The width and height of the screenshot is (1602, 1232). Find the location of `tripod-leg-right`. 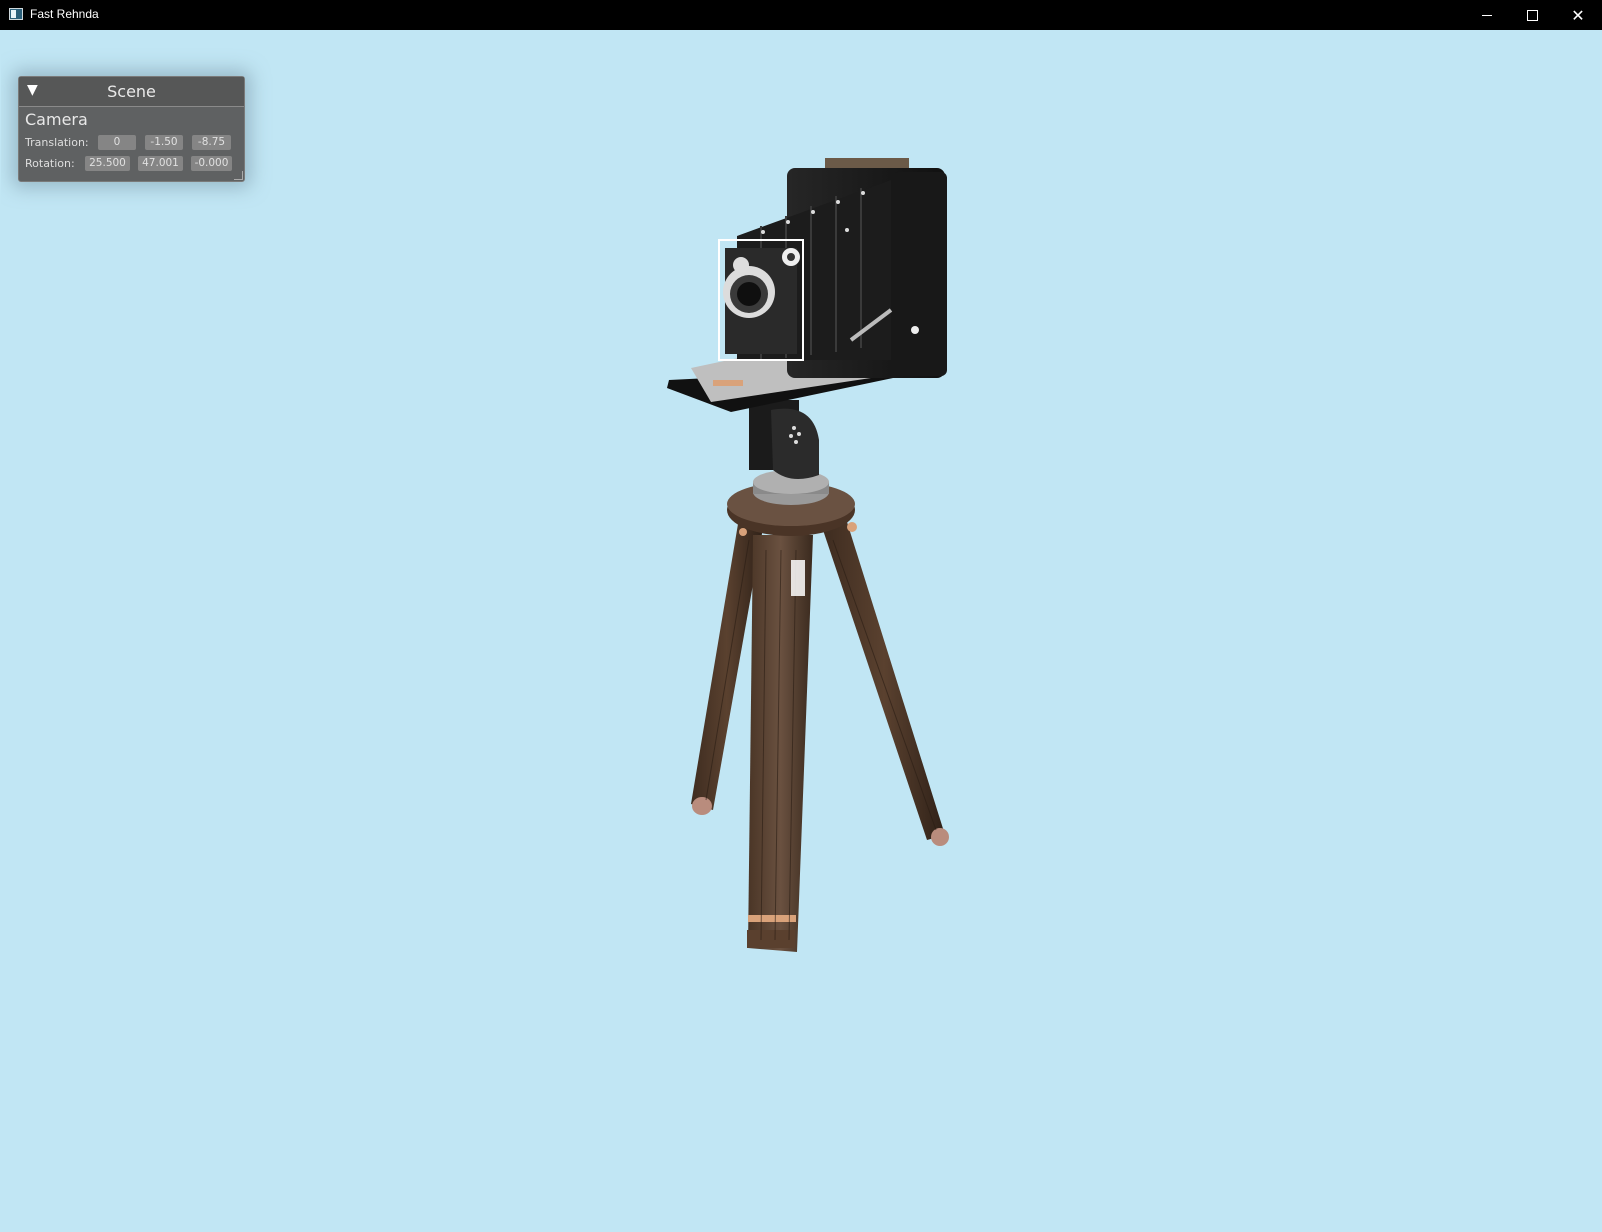

tripod-leg-right is located at coordinates (884, 681).